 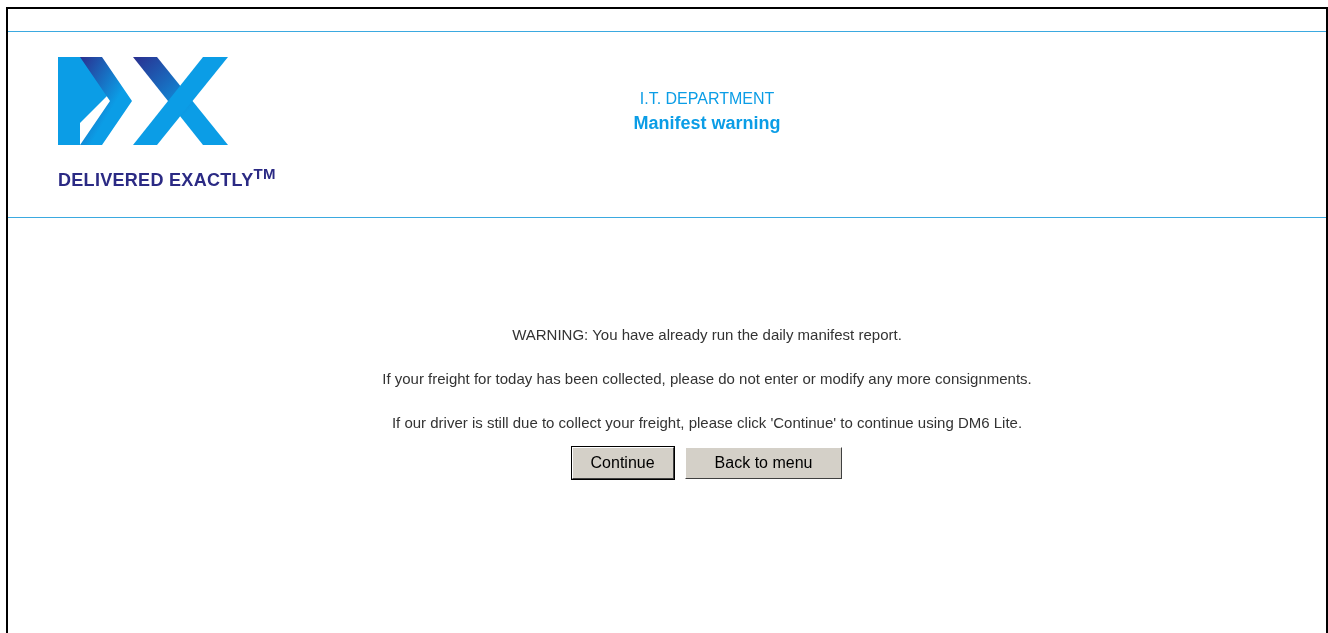 I want to click on back-button: Back to menu, so click(x=763, y=463).